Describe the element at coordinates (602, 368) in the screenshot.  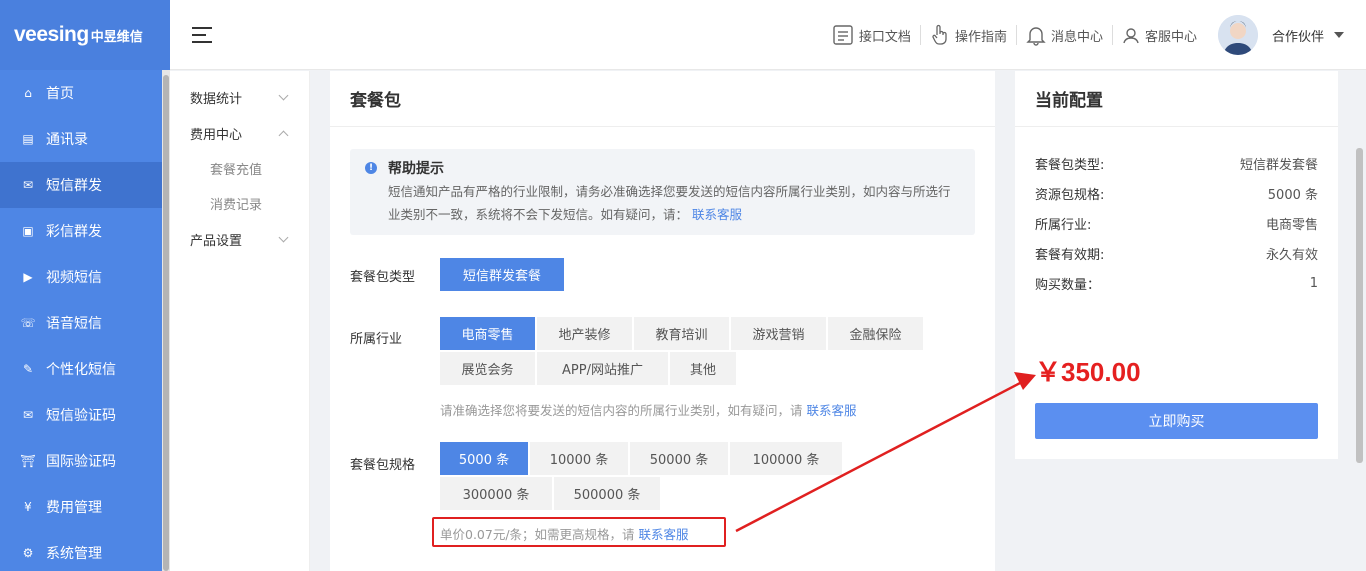
I see `industry-option: APP/网站推广` at that location.